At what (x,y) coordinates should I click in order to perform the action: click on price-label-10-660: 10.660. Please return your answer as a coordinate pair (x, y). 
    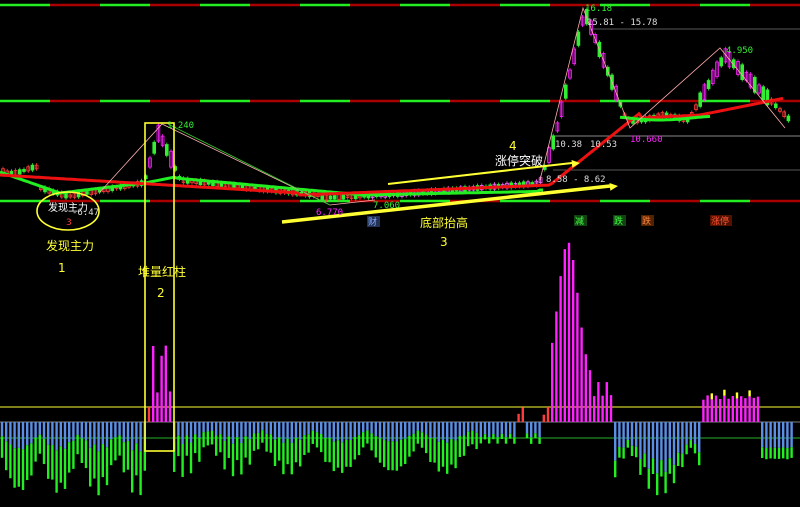
    Looking at the image, I should click on (646, 140).